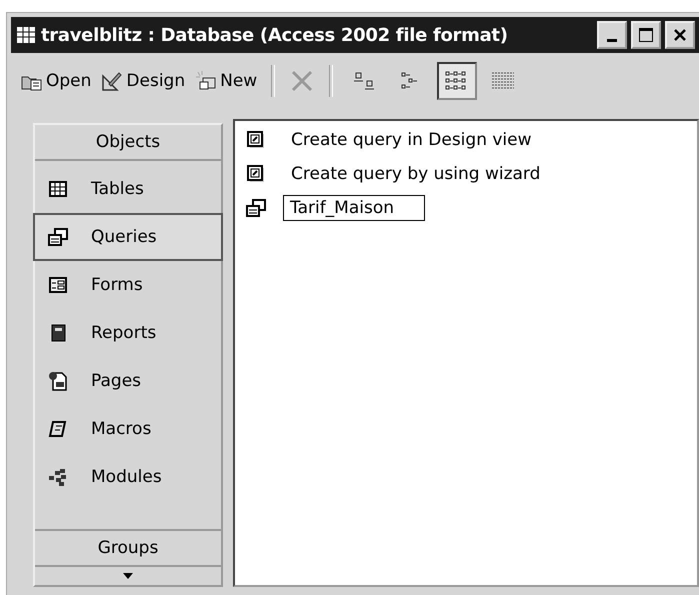 The image size is (699, 595). What do you see at coordinates (58, 477) in the screenshot?
I see `modules-icon` at bounding box center [58, 477].